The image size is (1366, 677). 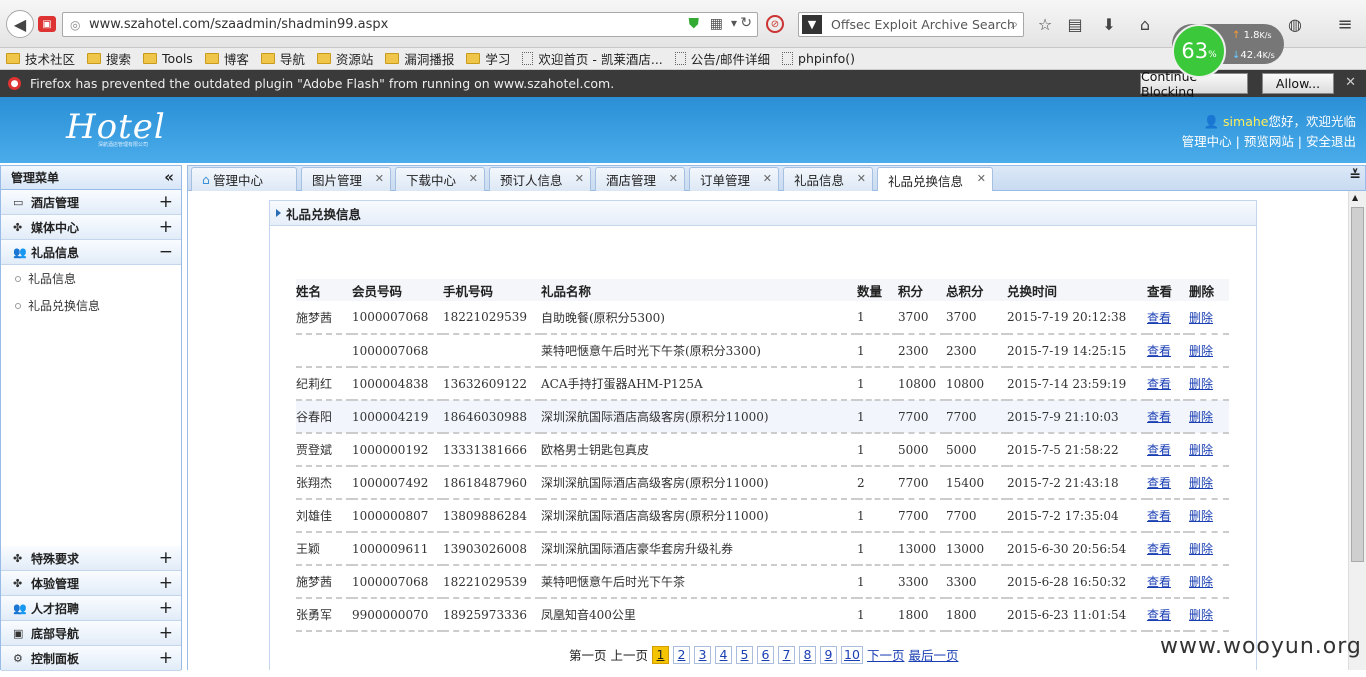 I want to click on tab-scroll-icon: ≚, so click(x=1355, y=176).